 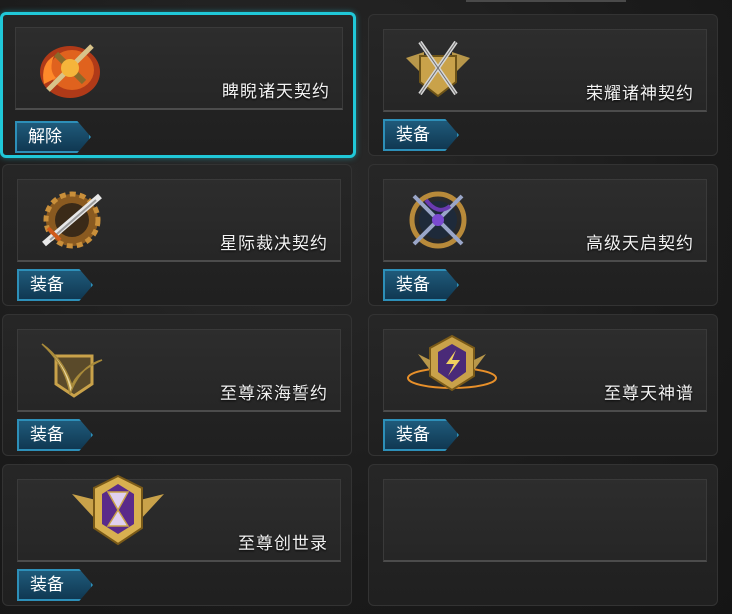 What do you see at coordinates (545, 70) in the screenshot?
I see `card-panel: 荣耀诸神契约` at bounding box center [545, 70].